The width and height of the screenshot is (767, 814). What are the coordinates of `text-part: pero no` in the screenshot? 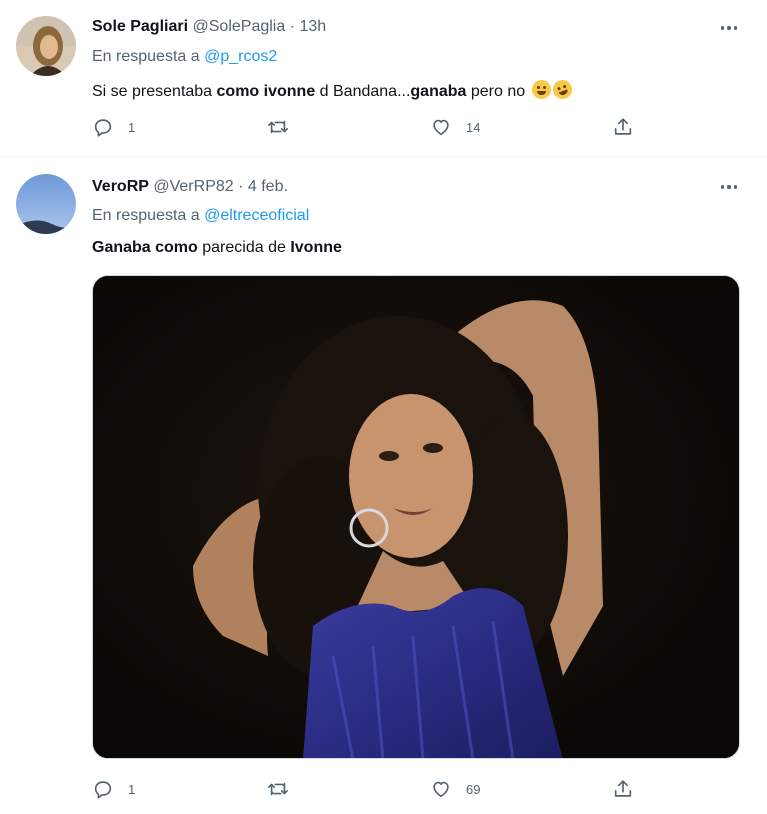 It's located at (498, 91).